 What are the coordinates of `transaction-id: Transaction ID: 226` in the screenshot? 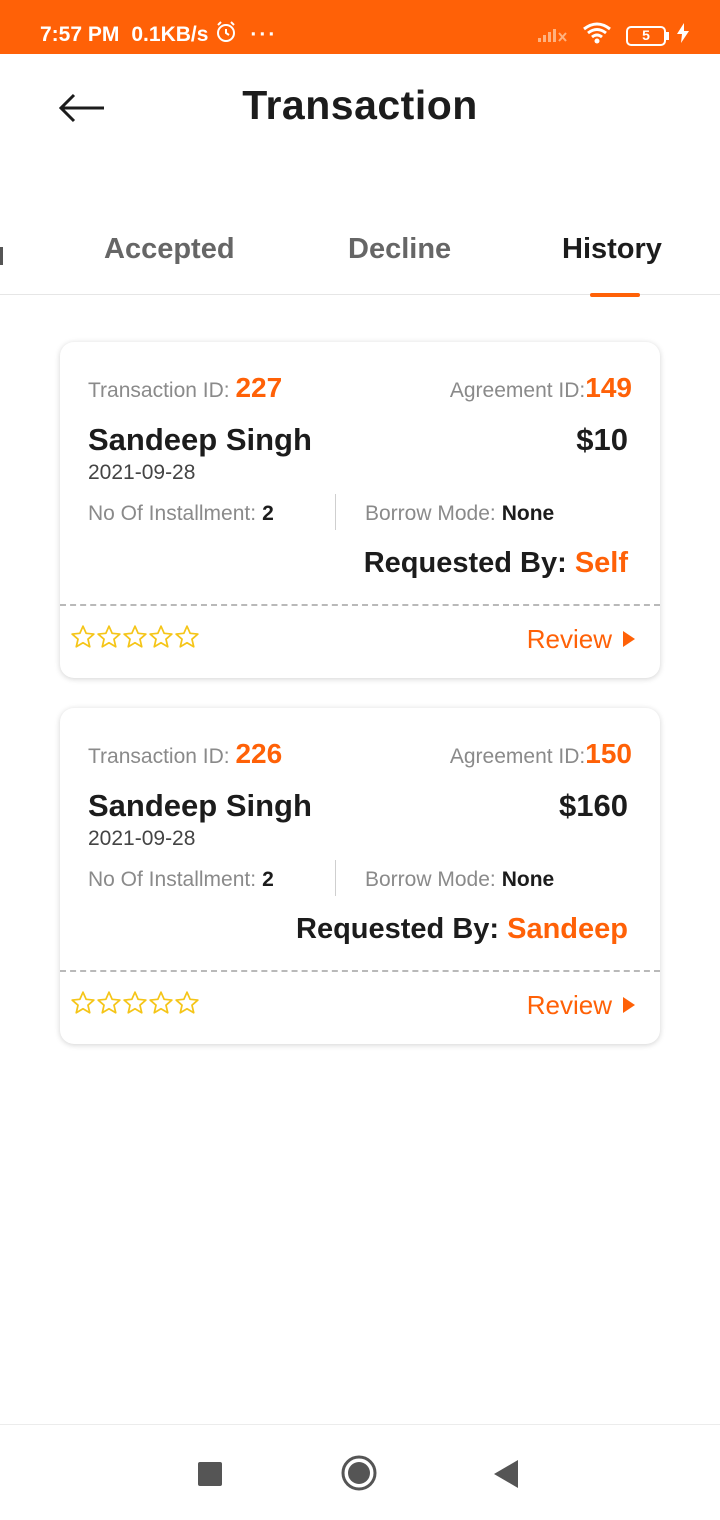 It's located at (185, 754).